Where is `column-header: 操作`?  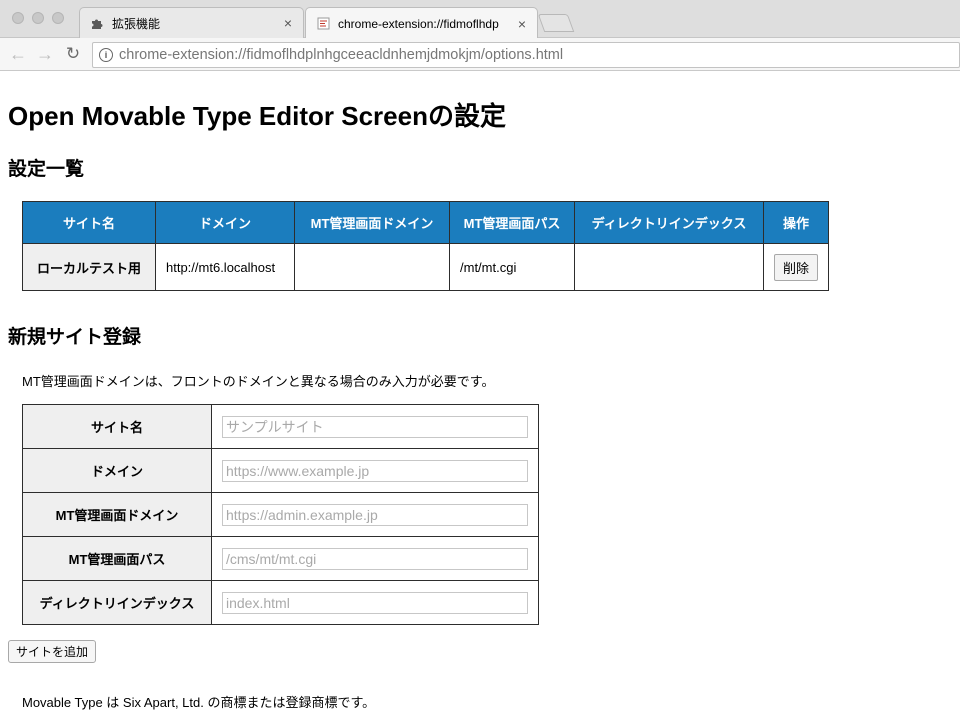 column-header: 操作 is located at coordinates (796, 222).